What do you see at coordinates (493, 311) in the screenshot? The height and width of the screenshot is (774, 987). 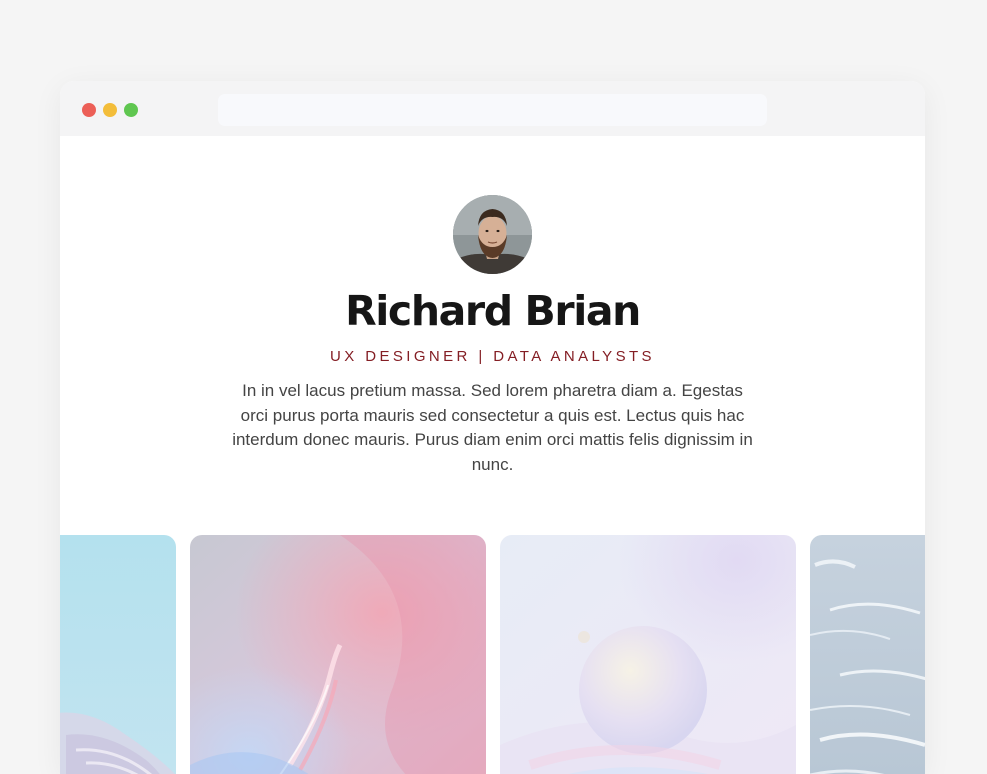 I see `profile-name: Richard Brian` at bounding box center [493, 311].